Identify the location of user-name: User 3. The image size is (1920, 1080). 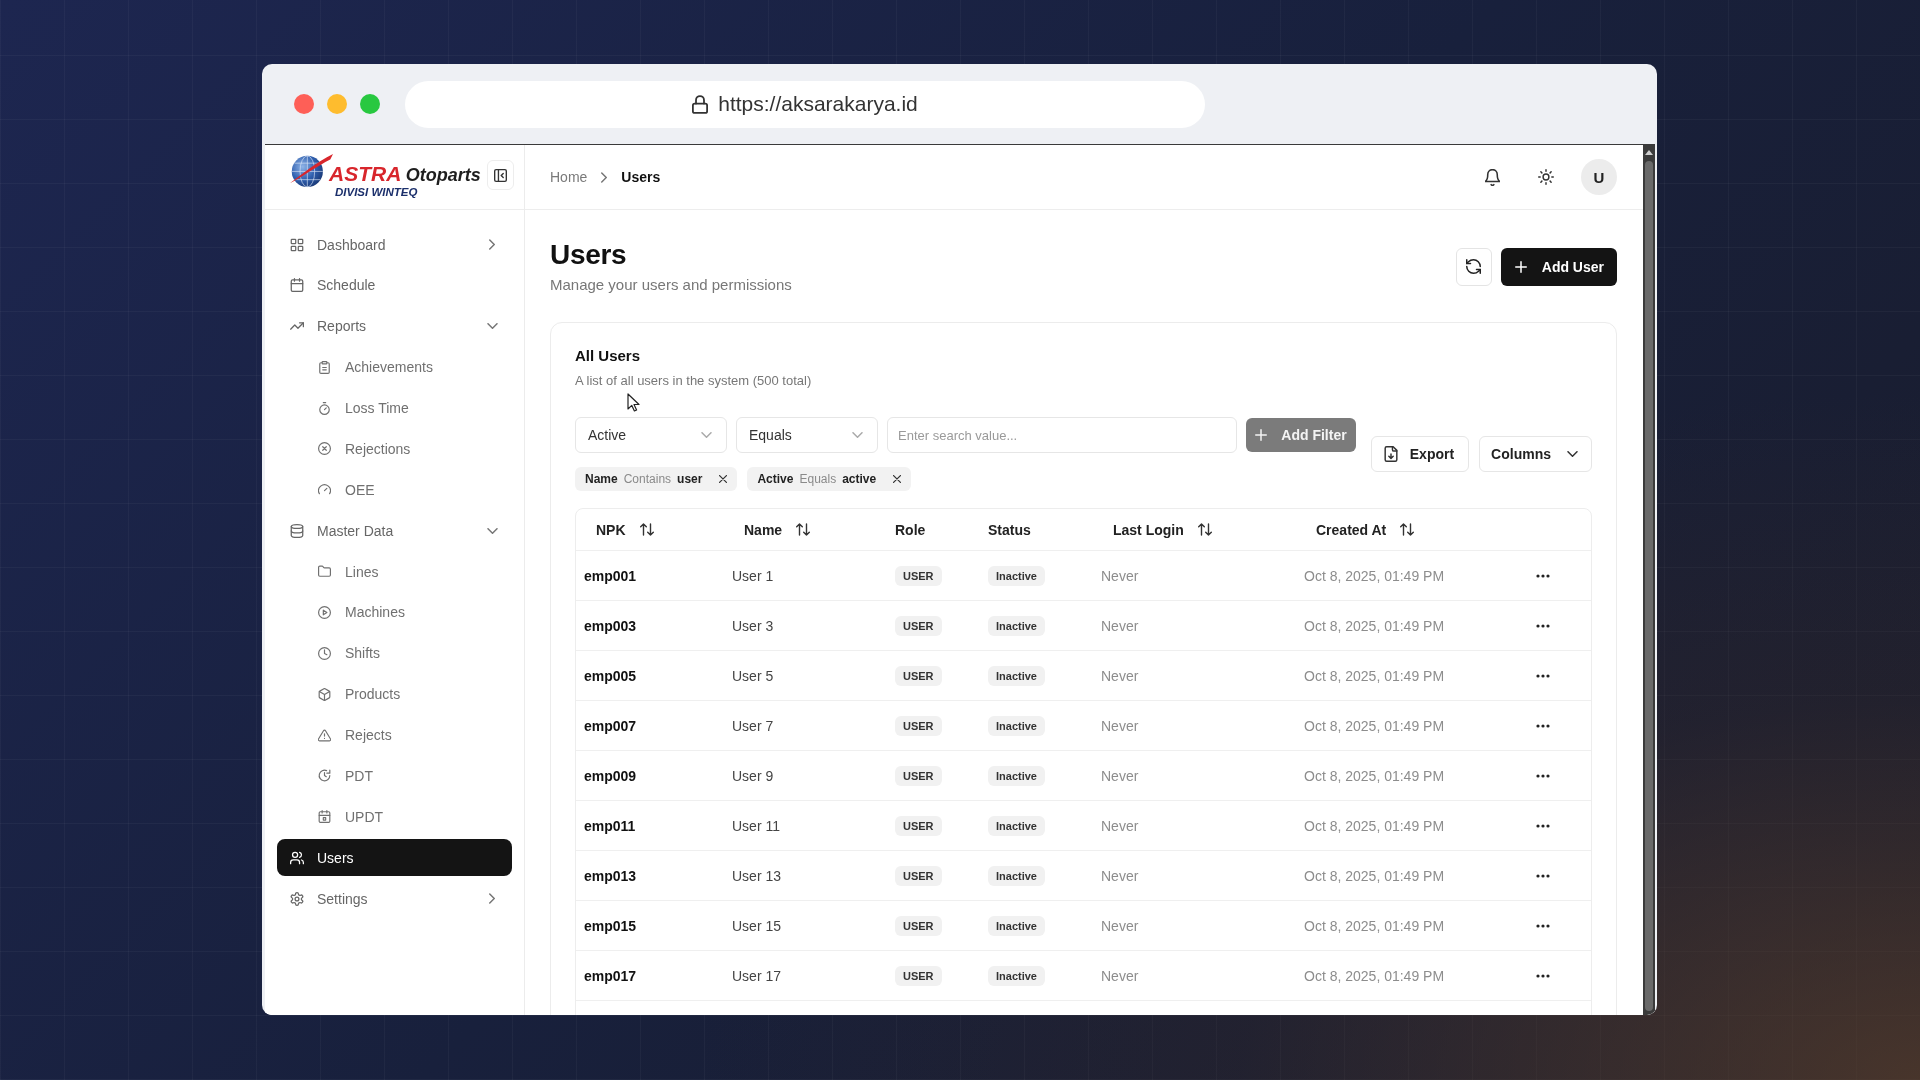
(753, 625).